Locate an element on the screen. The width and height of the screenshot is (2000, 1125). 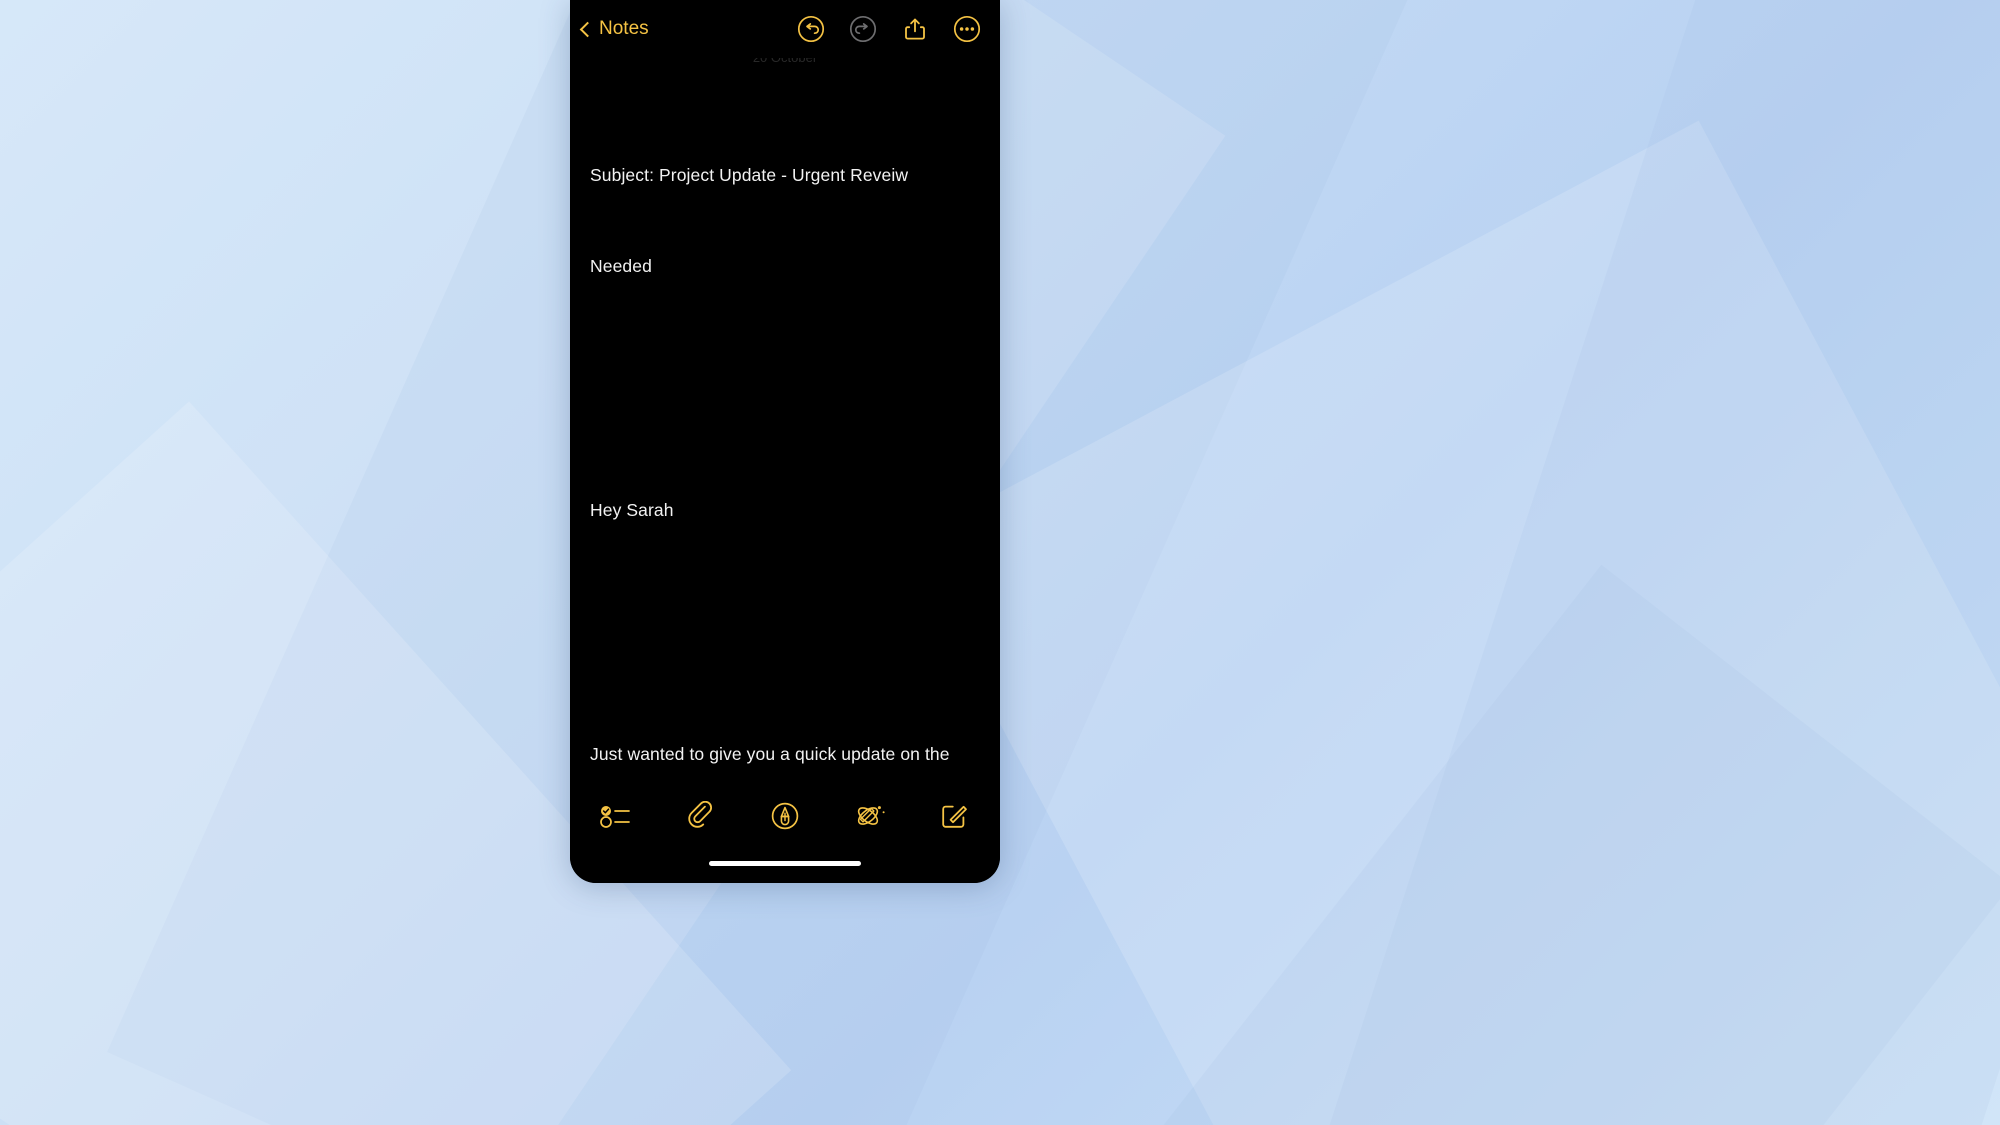
note-title-line-2: Needed is located at coordinates (621, 266).